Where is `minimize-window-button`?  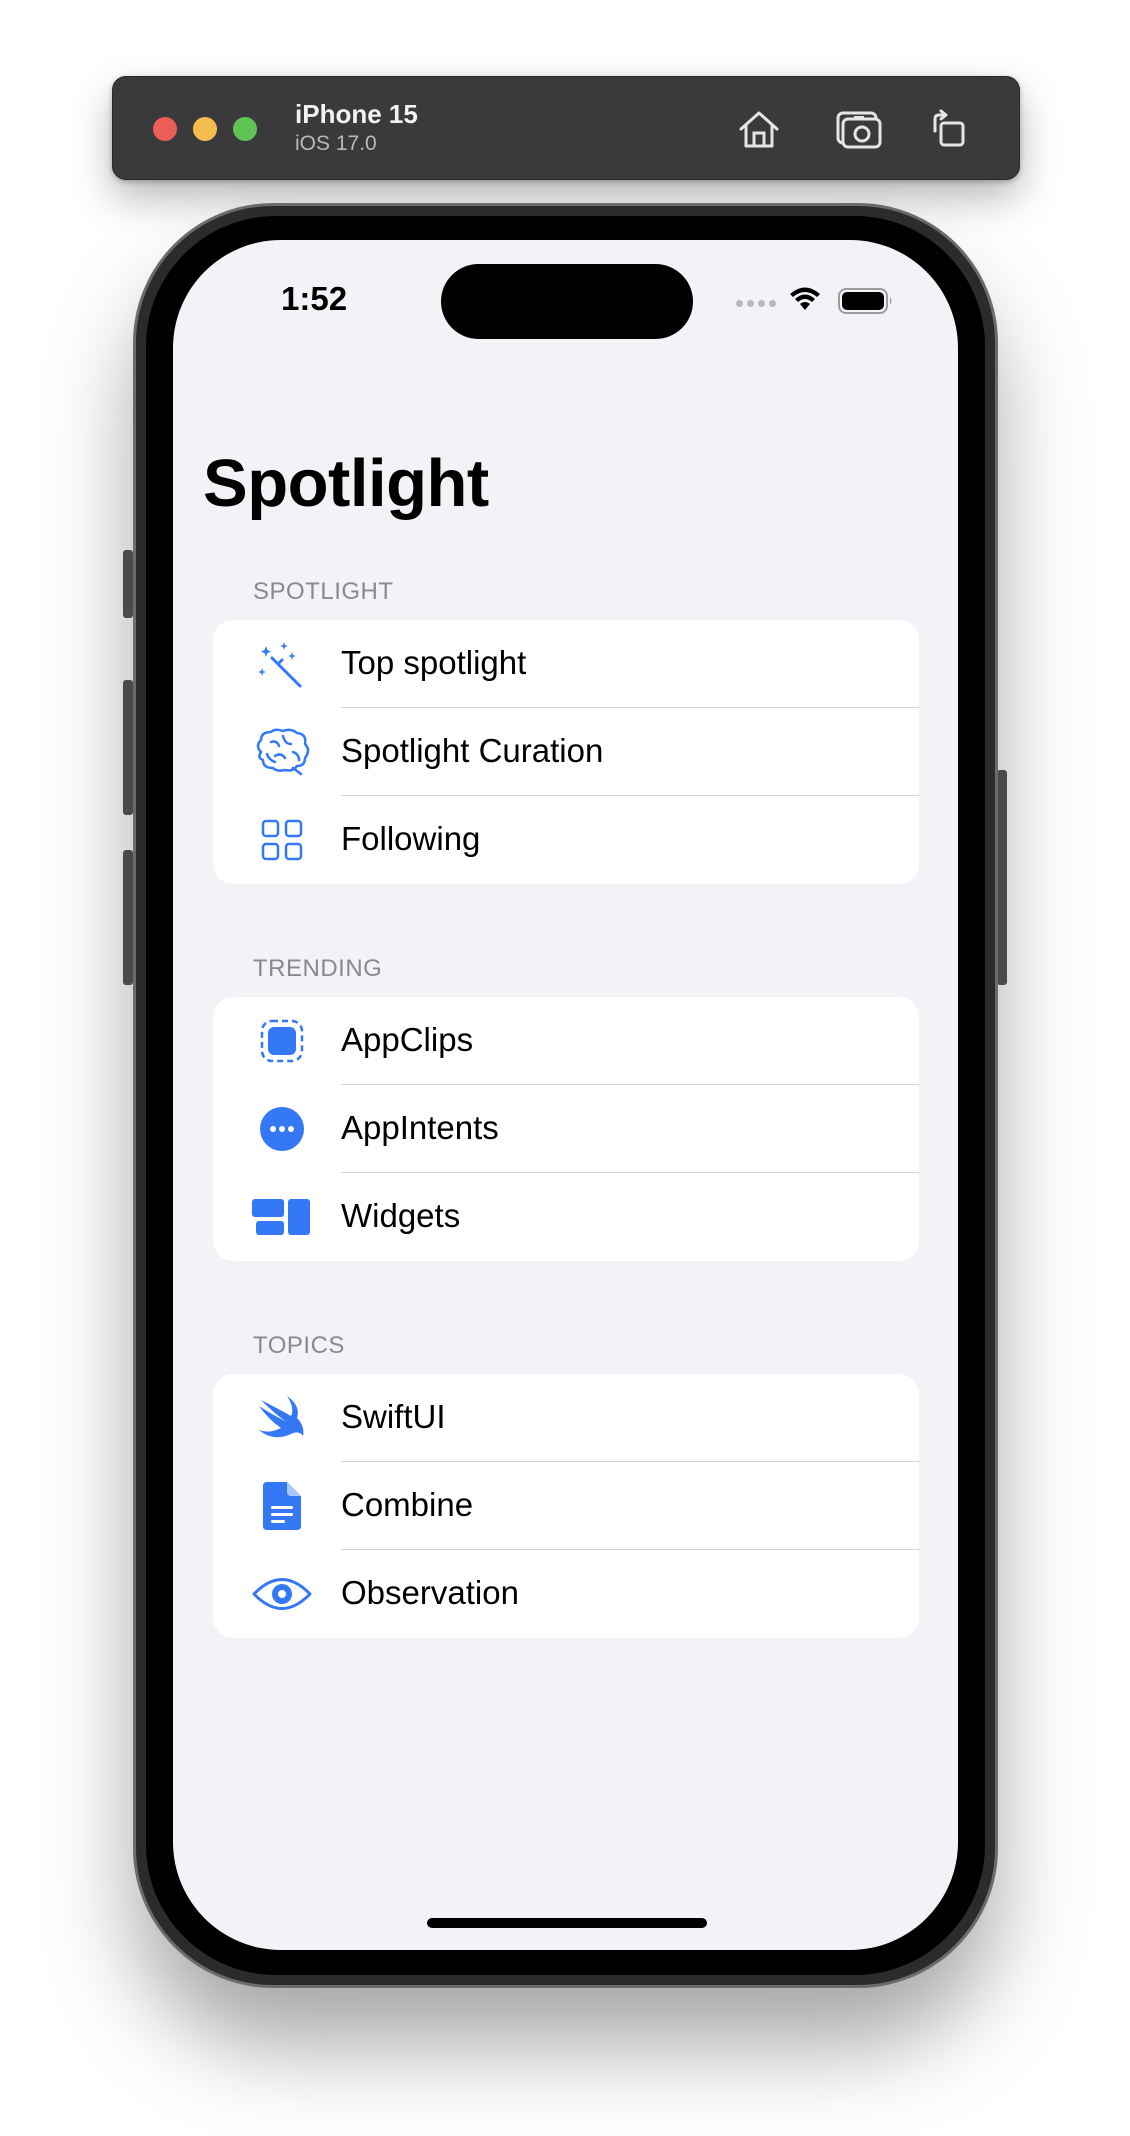
minimize-window-button is located at coordinates (205, 129).